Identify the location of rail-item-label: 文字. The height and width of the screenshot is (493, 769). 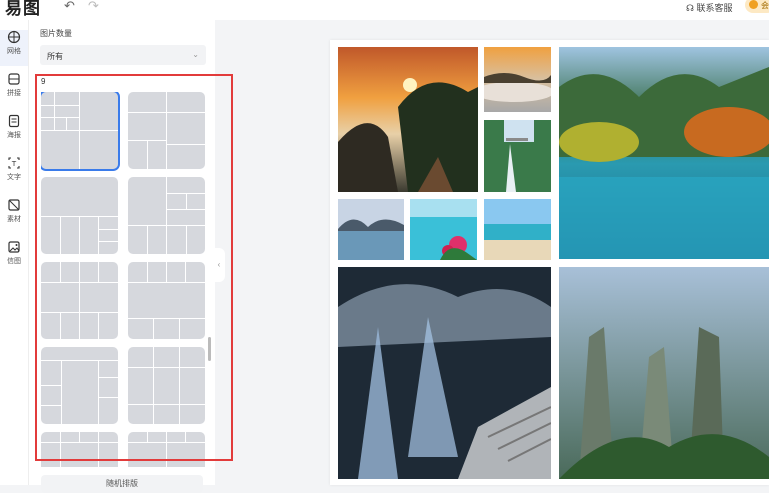
(14, 177).